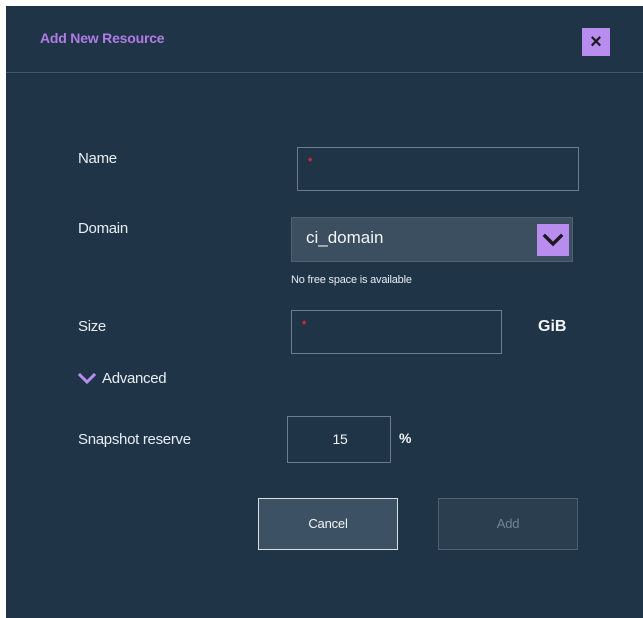 Image resolution: width=643 pixels, height=618 pixels. I want to click on close-icon: ×, so click(596, 42).